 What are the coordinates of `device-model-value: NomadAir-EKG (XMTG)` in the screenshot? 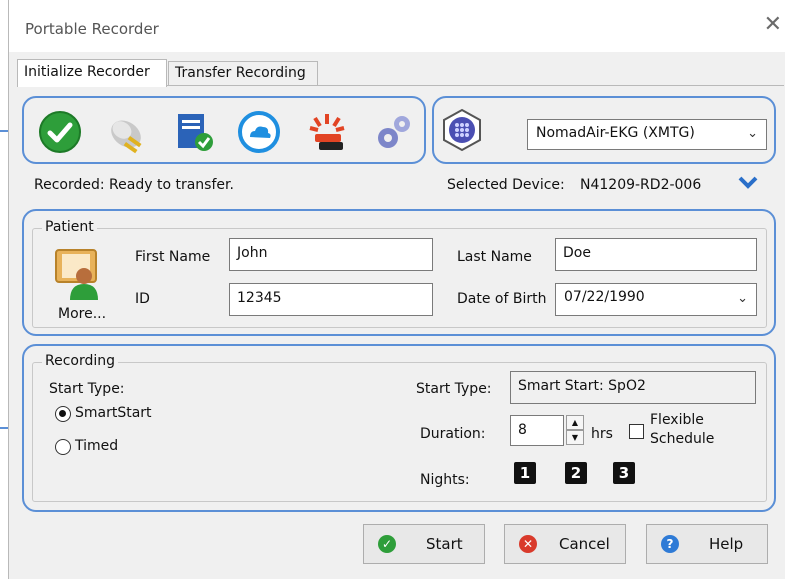 It's located at (615, 133).